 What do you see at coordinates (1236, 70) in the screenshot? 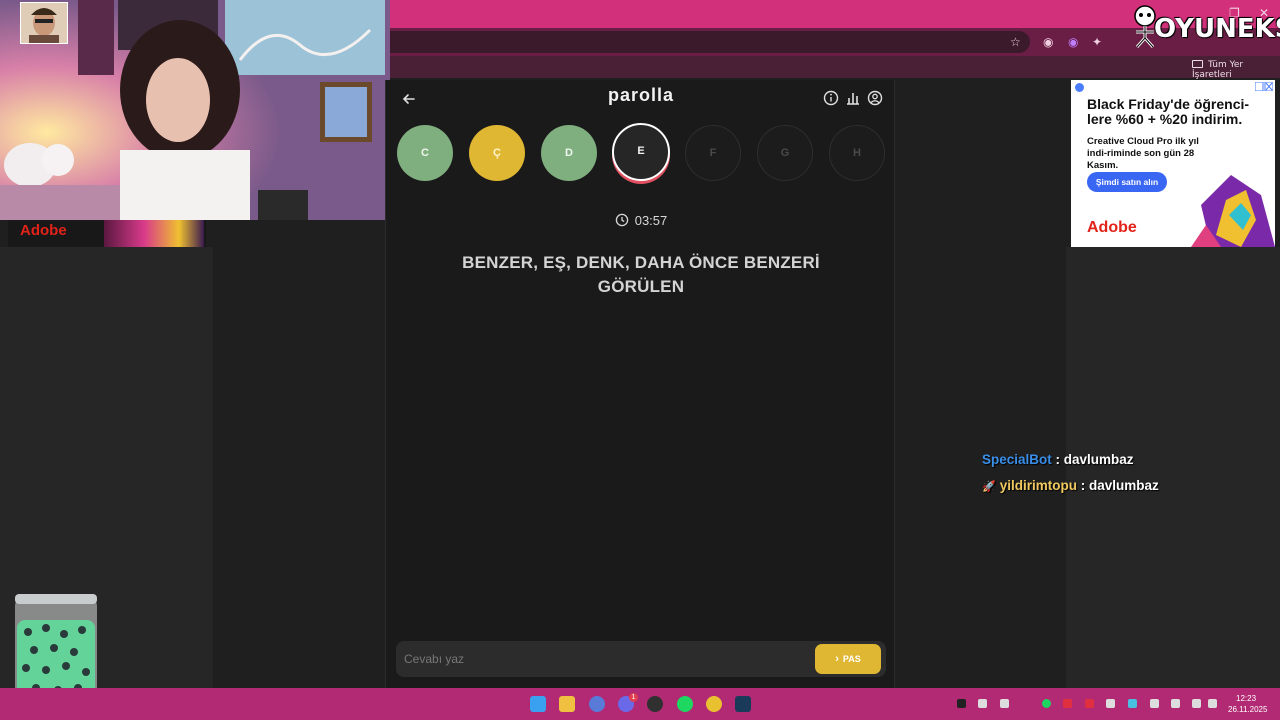
I see `all-bookmarks-button: Tüm Yer İşaretleri` at bounding box center [1236, 70].